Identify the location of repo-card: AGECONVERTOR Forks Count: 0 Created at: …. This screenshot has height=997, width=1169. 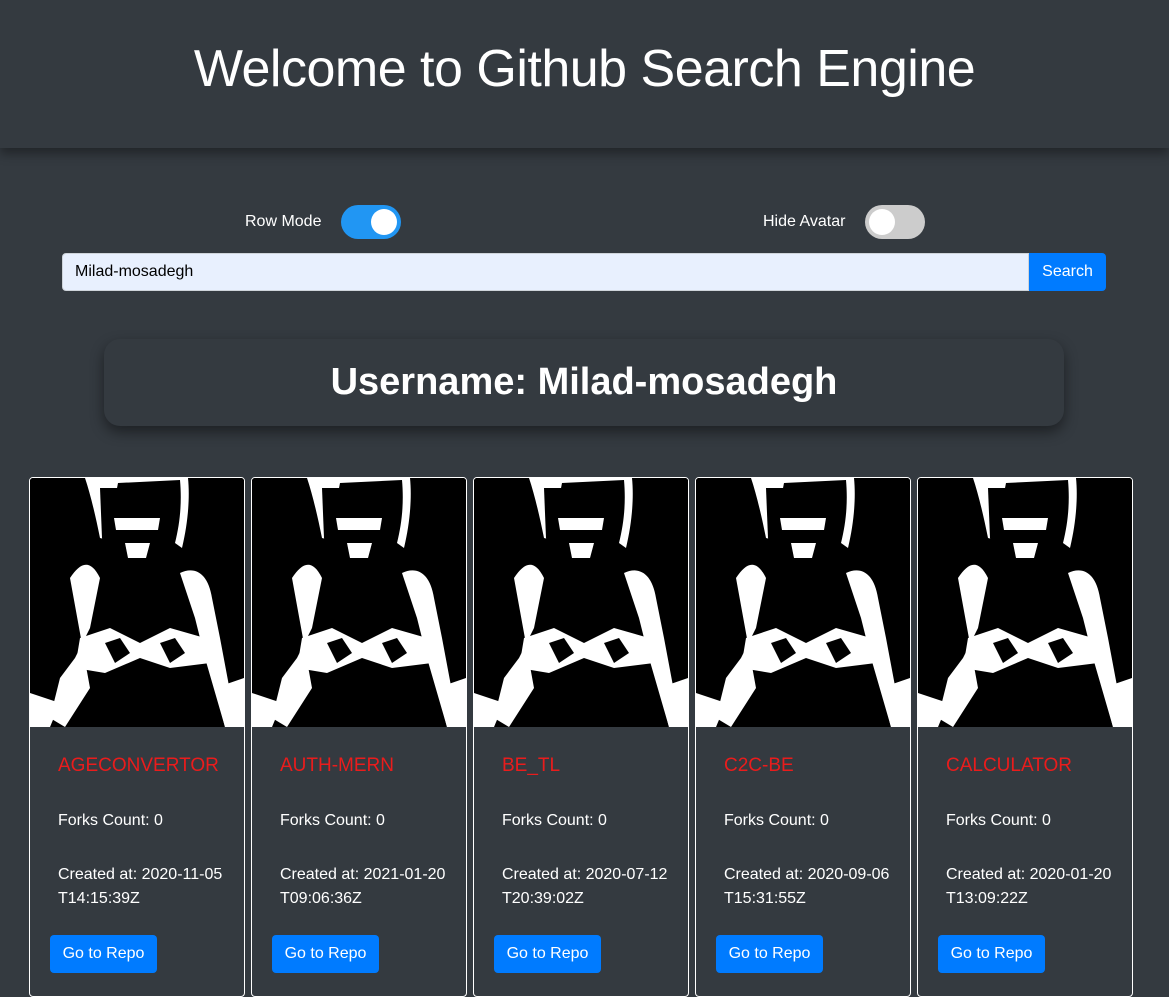
(137, 737).